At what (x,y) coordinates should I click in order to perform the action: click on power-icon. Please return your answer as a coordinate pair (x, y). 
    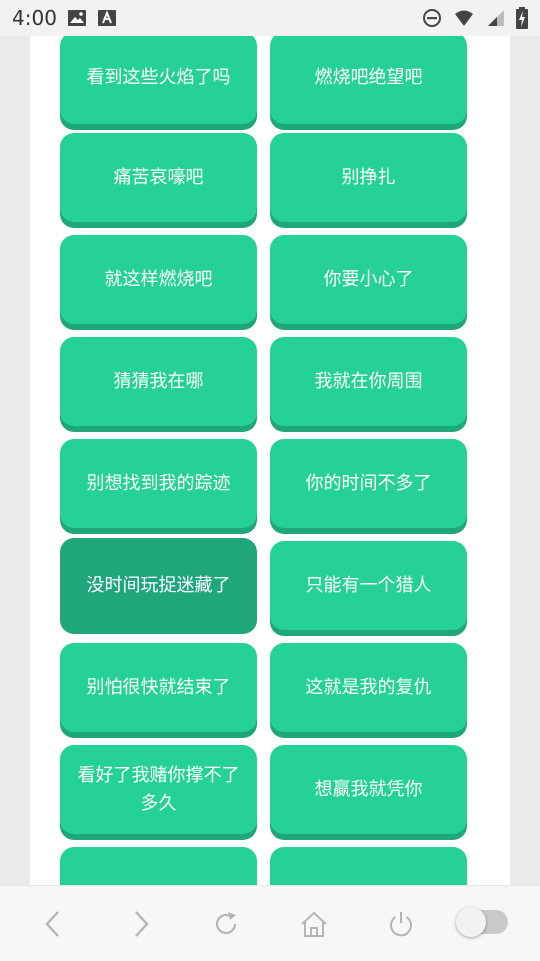
    Looking at the image, I should click on (401, 924).